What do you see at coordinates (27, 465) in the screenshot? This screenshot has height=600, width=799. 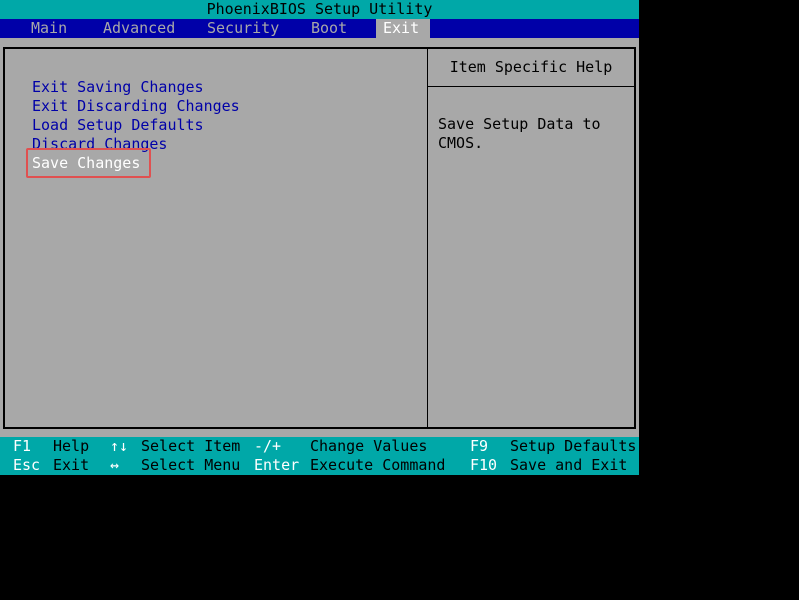 I see `esc-key: Esc` at bounding box center [27, 465].